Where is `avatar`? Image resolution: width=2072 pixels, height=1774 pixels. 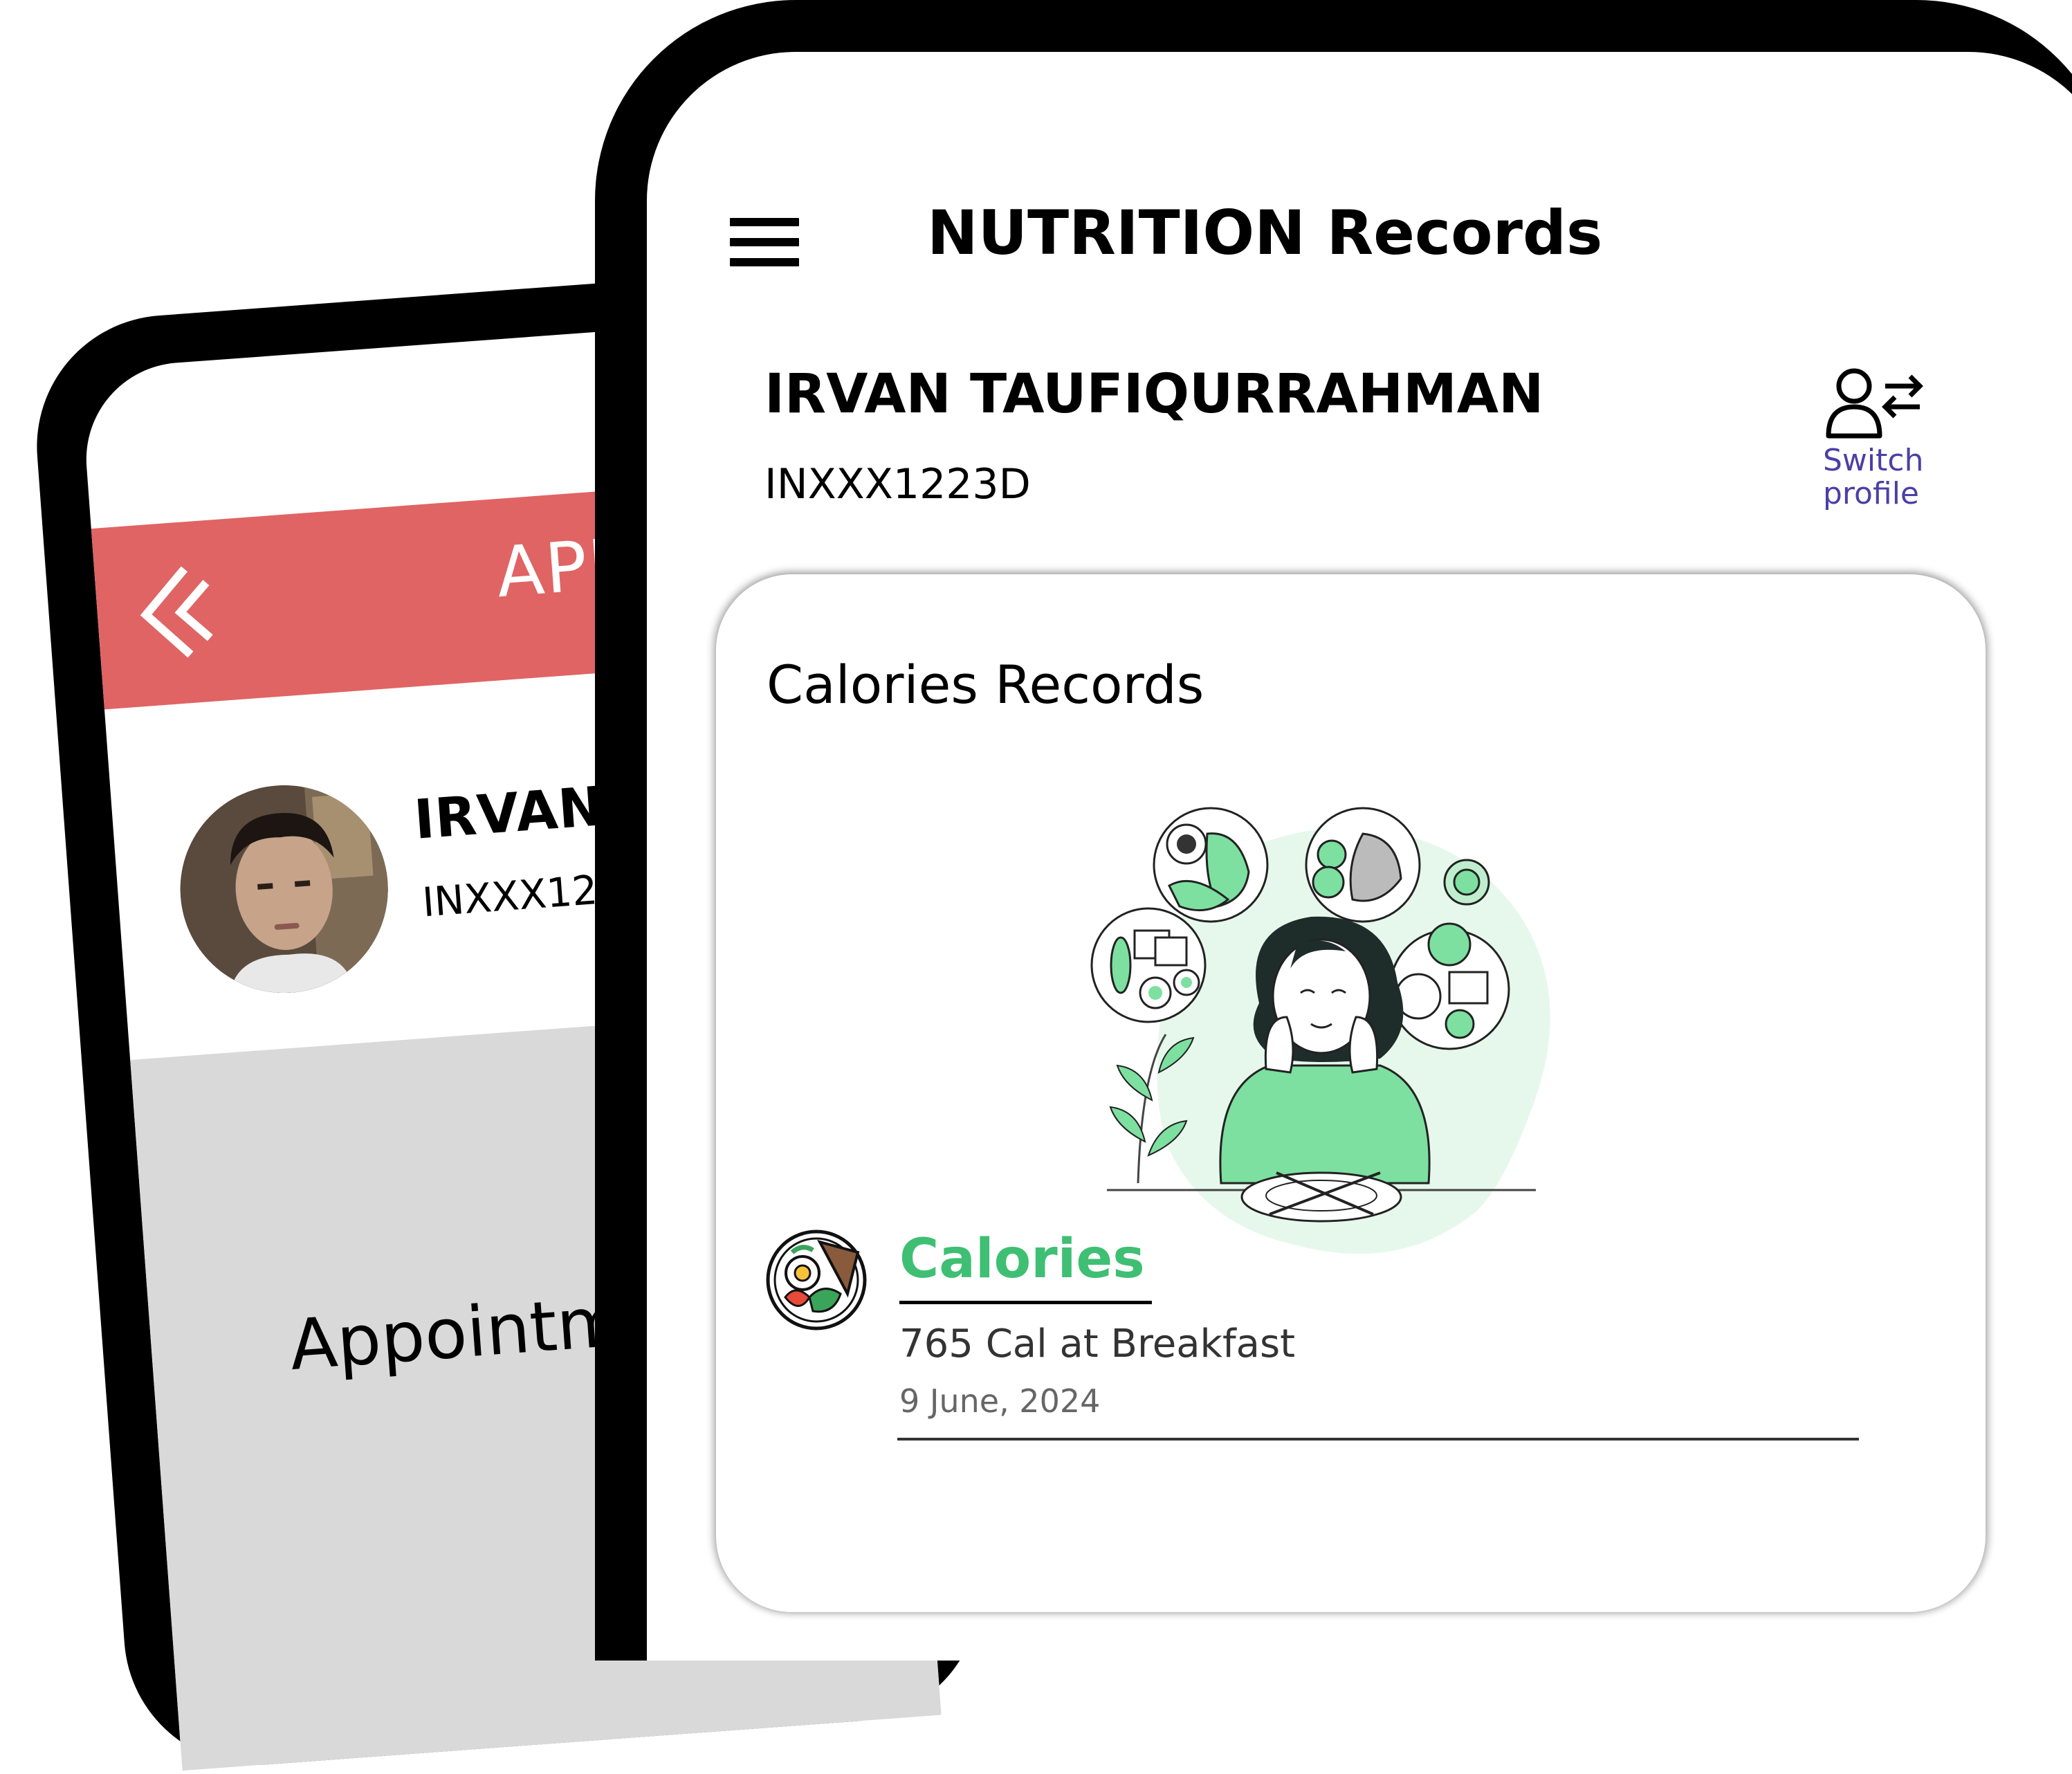 avatar is located at coordinates (284, 889).